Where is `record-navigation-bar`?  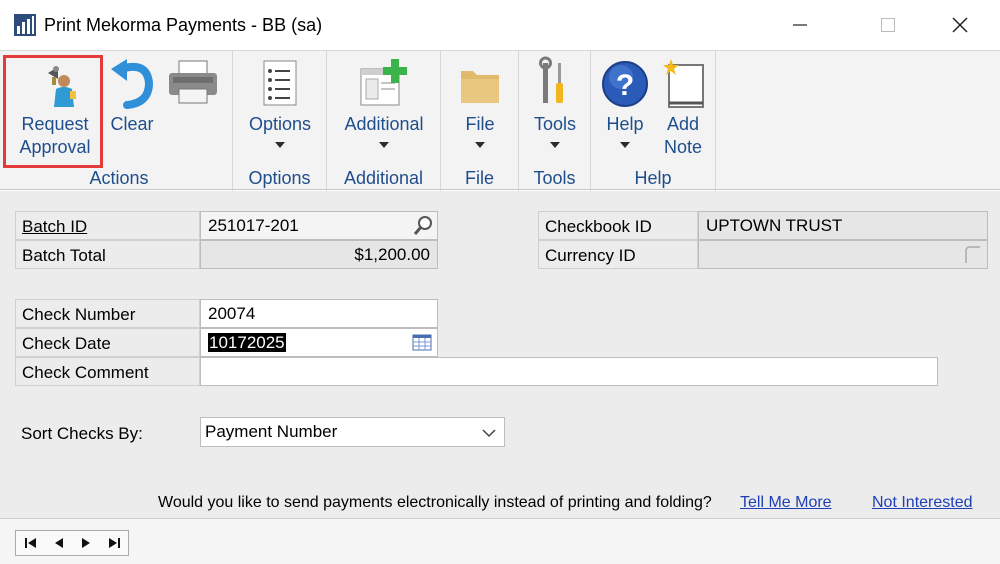 record-navigation-bar is located at coordinates (500, 541).